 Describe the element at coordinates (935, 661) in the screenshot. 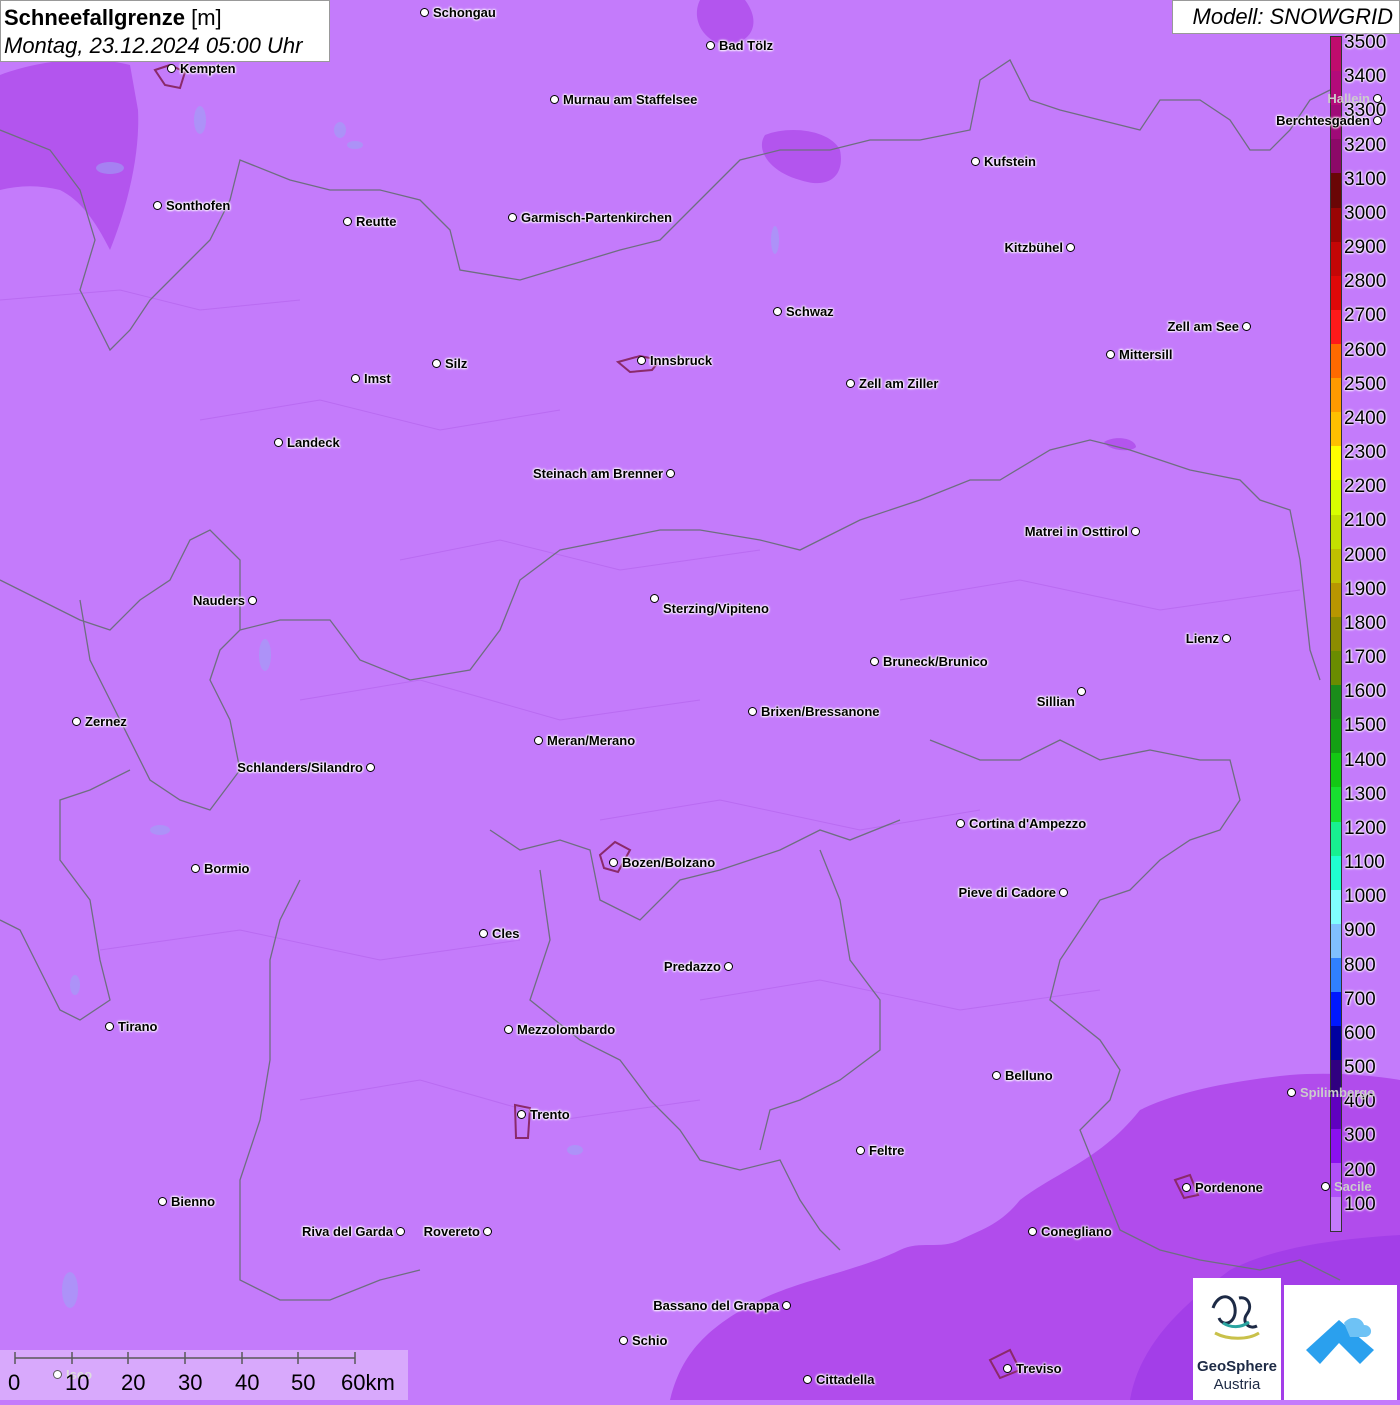

I see `city-label: Bruneck/Brunico` at that location.